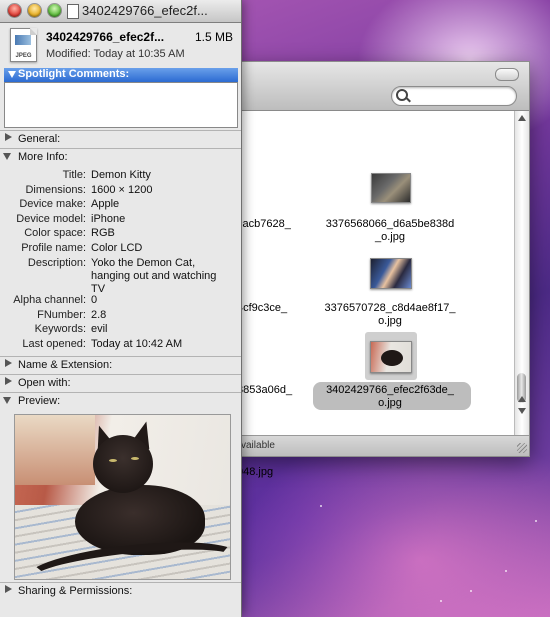 The height and width of the screenshot is (617, 550). I want to click on section-label: More Info:, so click(43, 157).